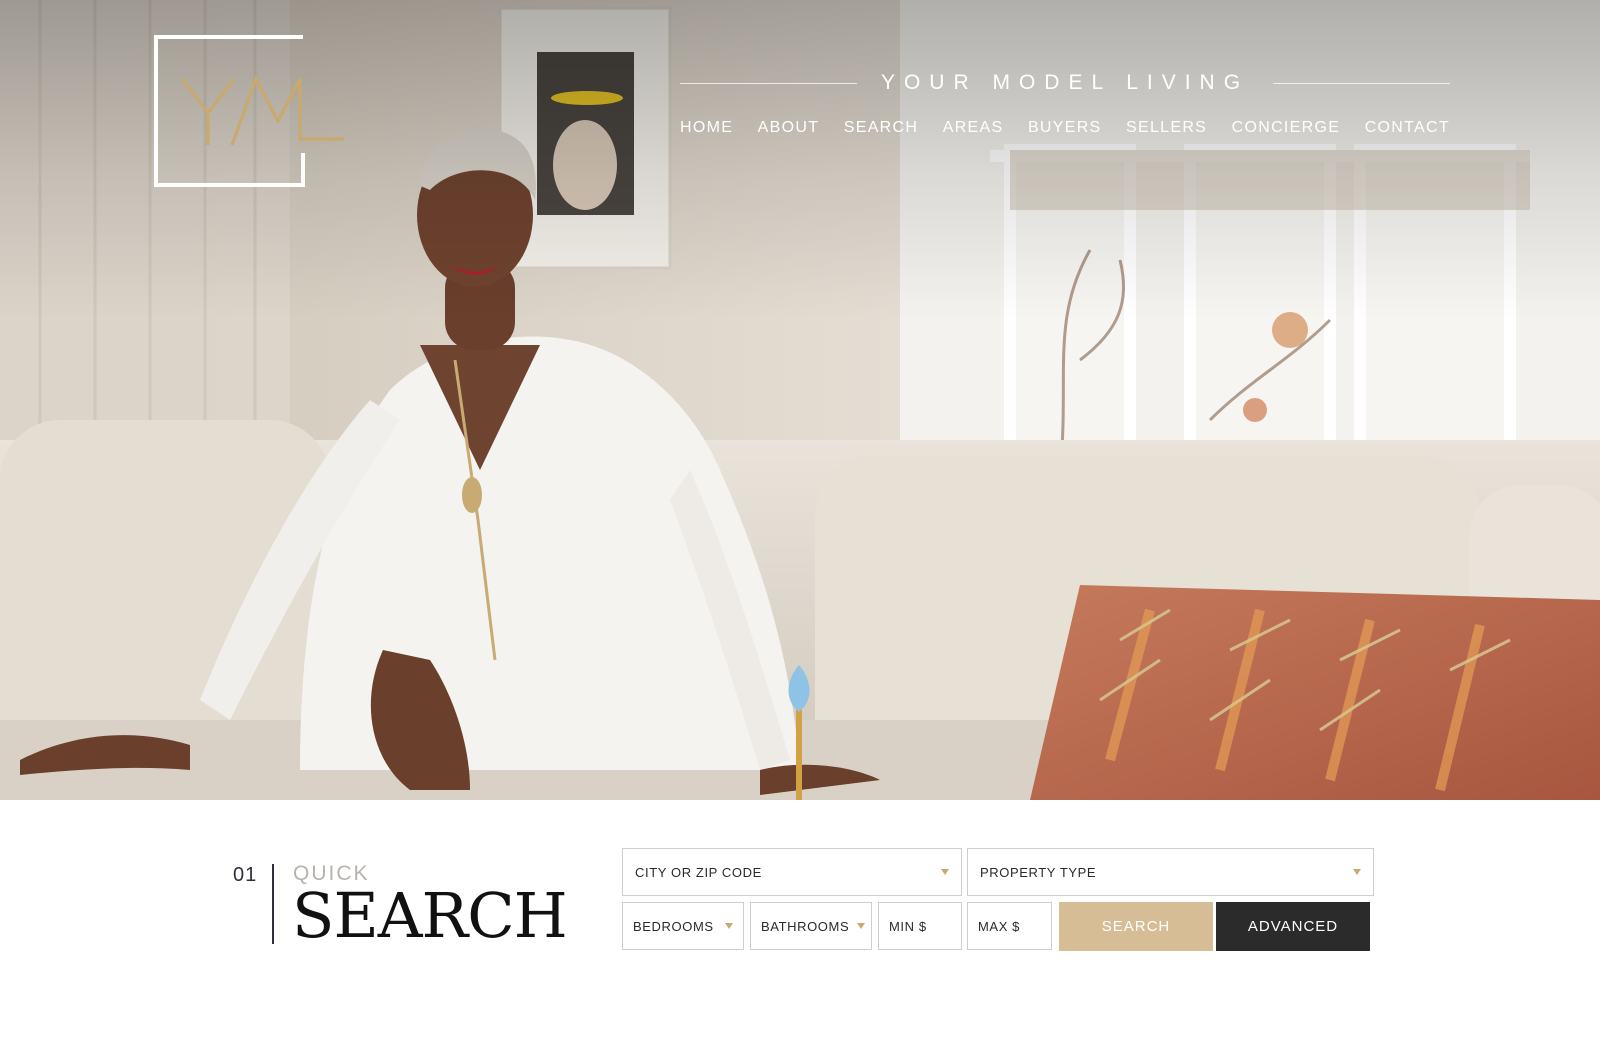 Image resolution: width=1600 pixels, height=1040 pixels. I want to click on nav-buyers: BUYERS, so click(1065, 128).